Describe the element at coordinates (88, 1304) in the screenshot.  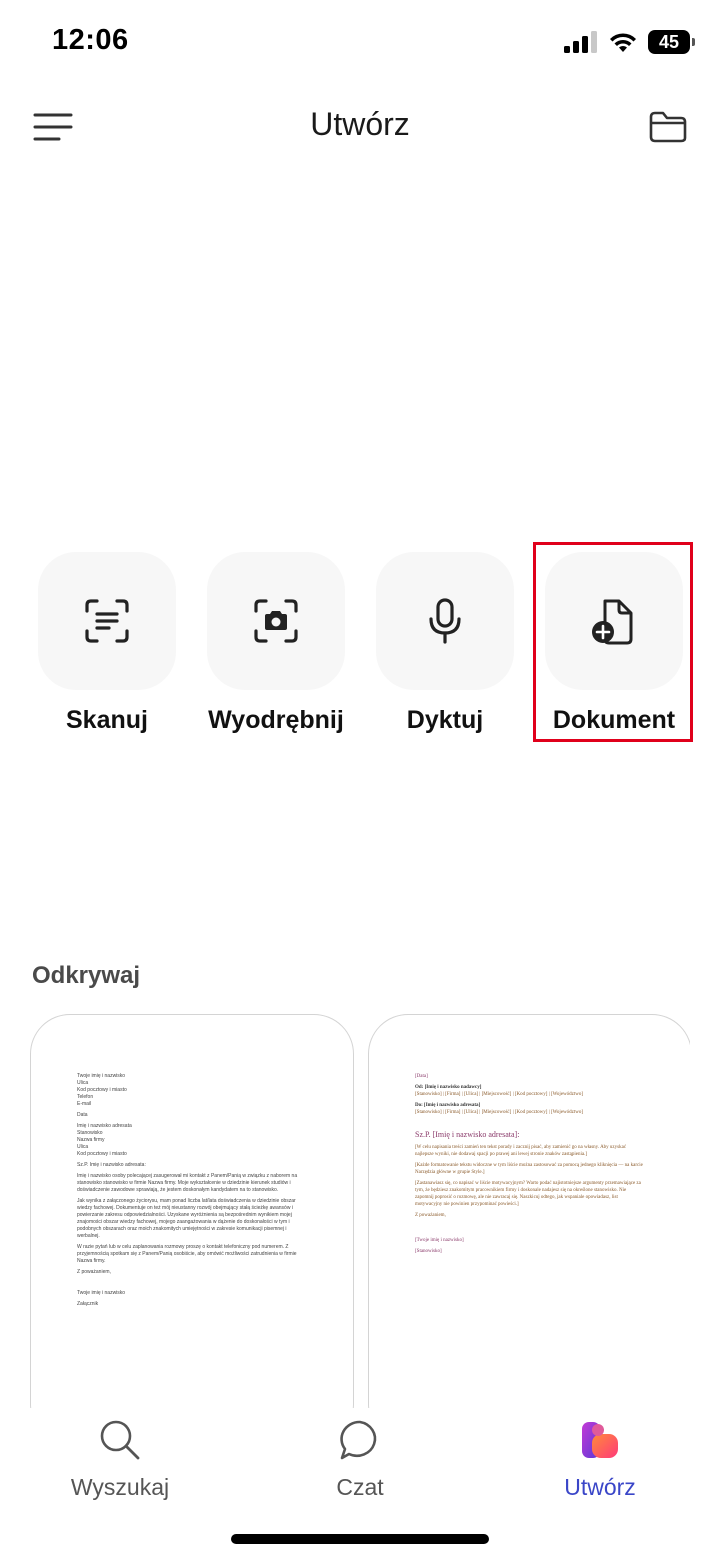
I see `doc1-attachment: Załącznik` at that location.